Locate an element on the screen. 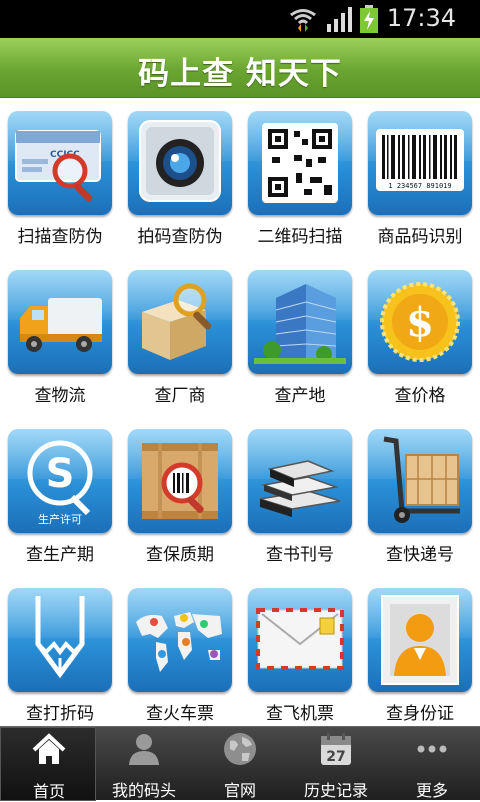 The width and height of the screenshot is (480, 802). tab-home: 首页 is located at coordinates (48, 764).